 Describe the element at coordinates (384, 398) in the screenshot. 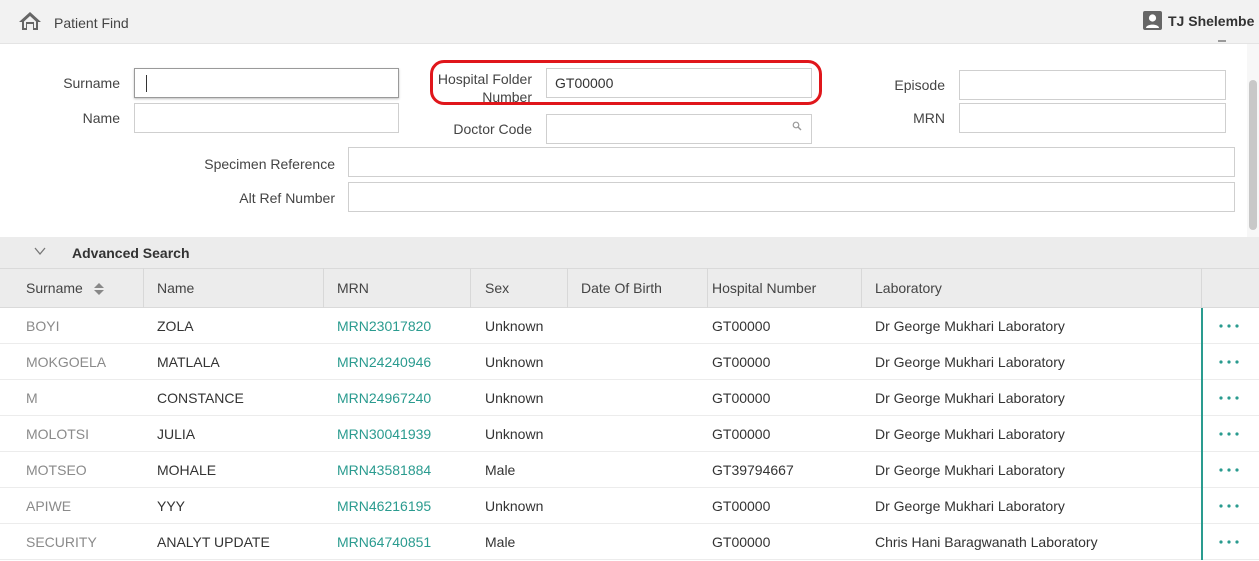

I see `cell-mrn-link: MRN24967240` at that location.